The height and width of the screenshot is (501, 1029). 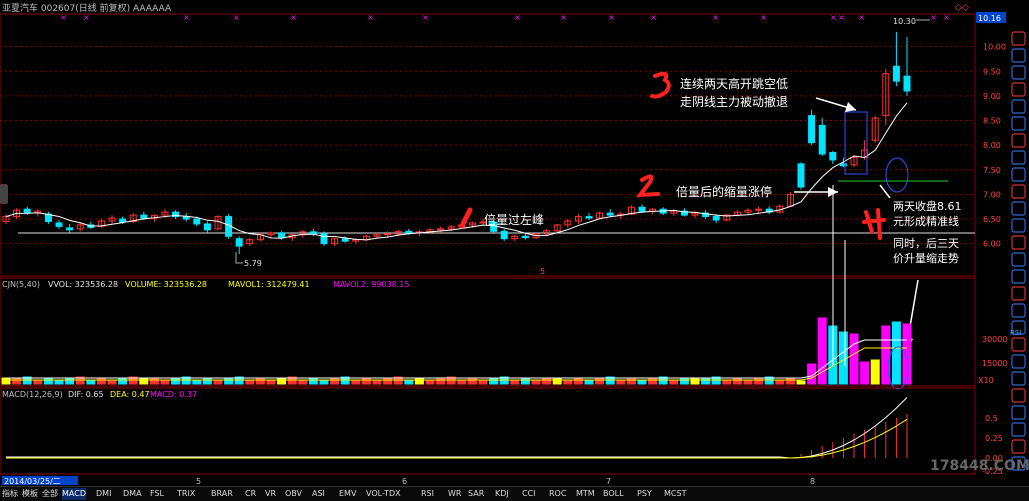 I want to click on tab-模板: 模板, so click(x=30, y=494).